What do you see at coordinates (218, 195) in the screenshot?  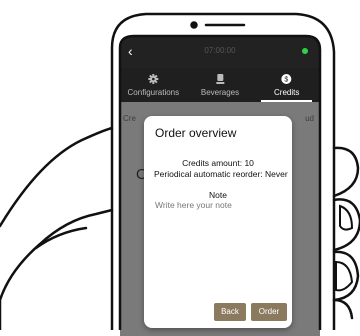 I see `note-label: Note` at bounding box center [218, 195].